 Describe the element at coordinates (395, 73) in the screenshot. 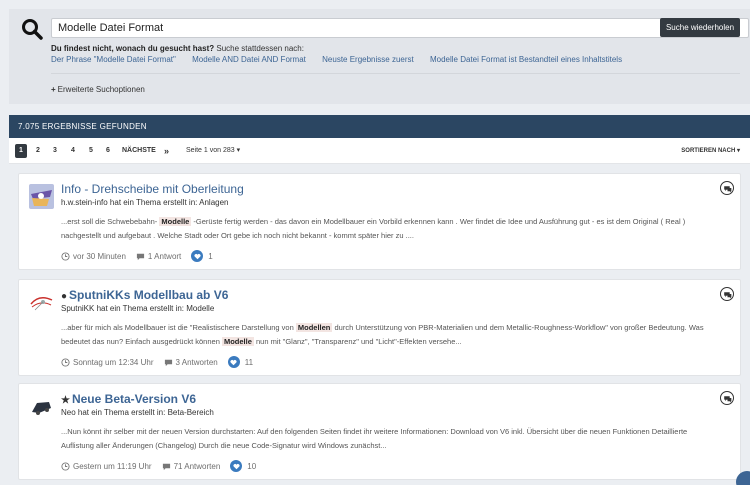

I see `panel-divider` at that location.